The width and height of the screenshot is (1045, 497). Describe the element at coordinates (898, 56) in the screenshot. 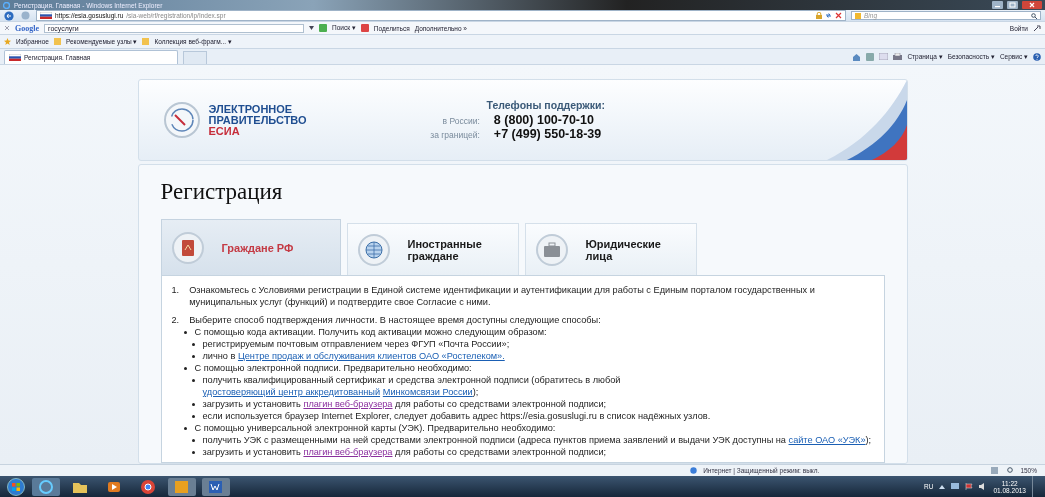

I see `print-icon` at that location.